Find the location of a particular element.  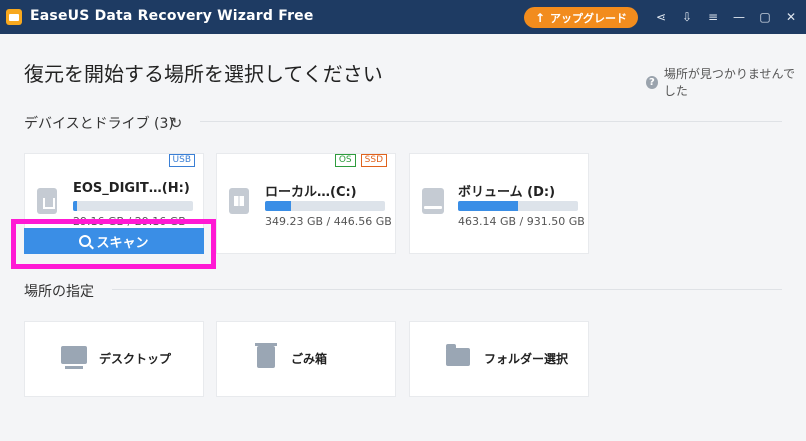

location-folder: フォルダー選択 is located at coordinates (499, 359).